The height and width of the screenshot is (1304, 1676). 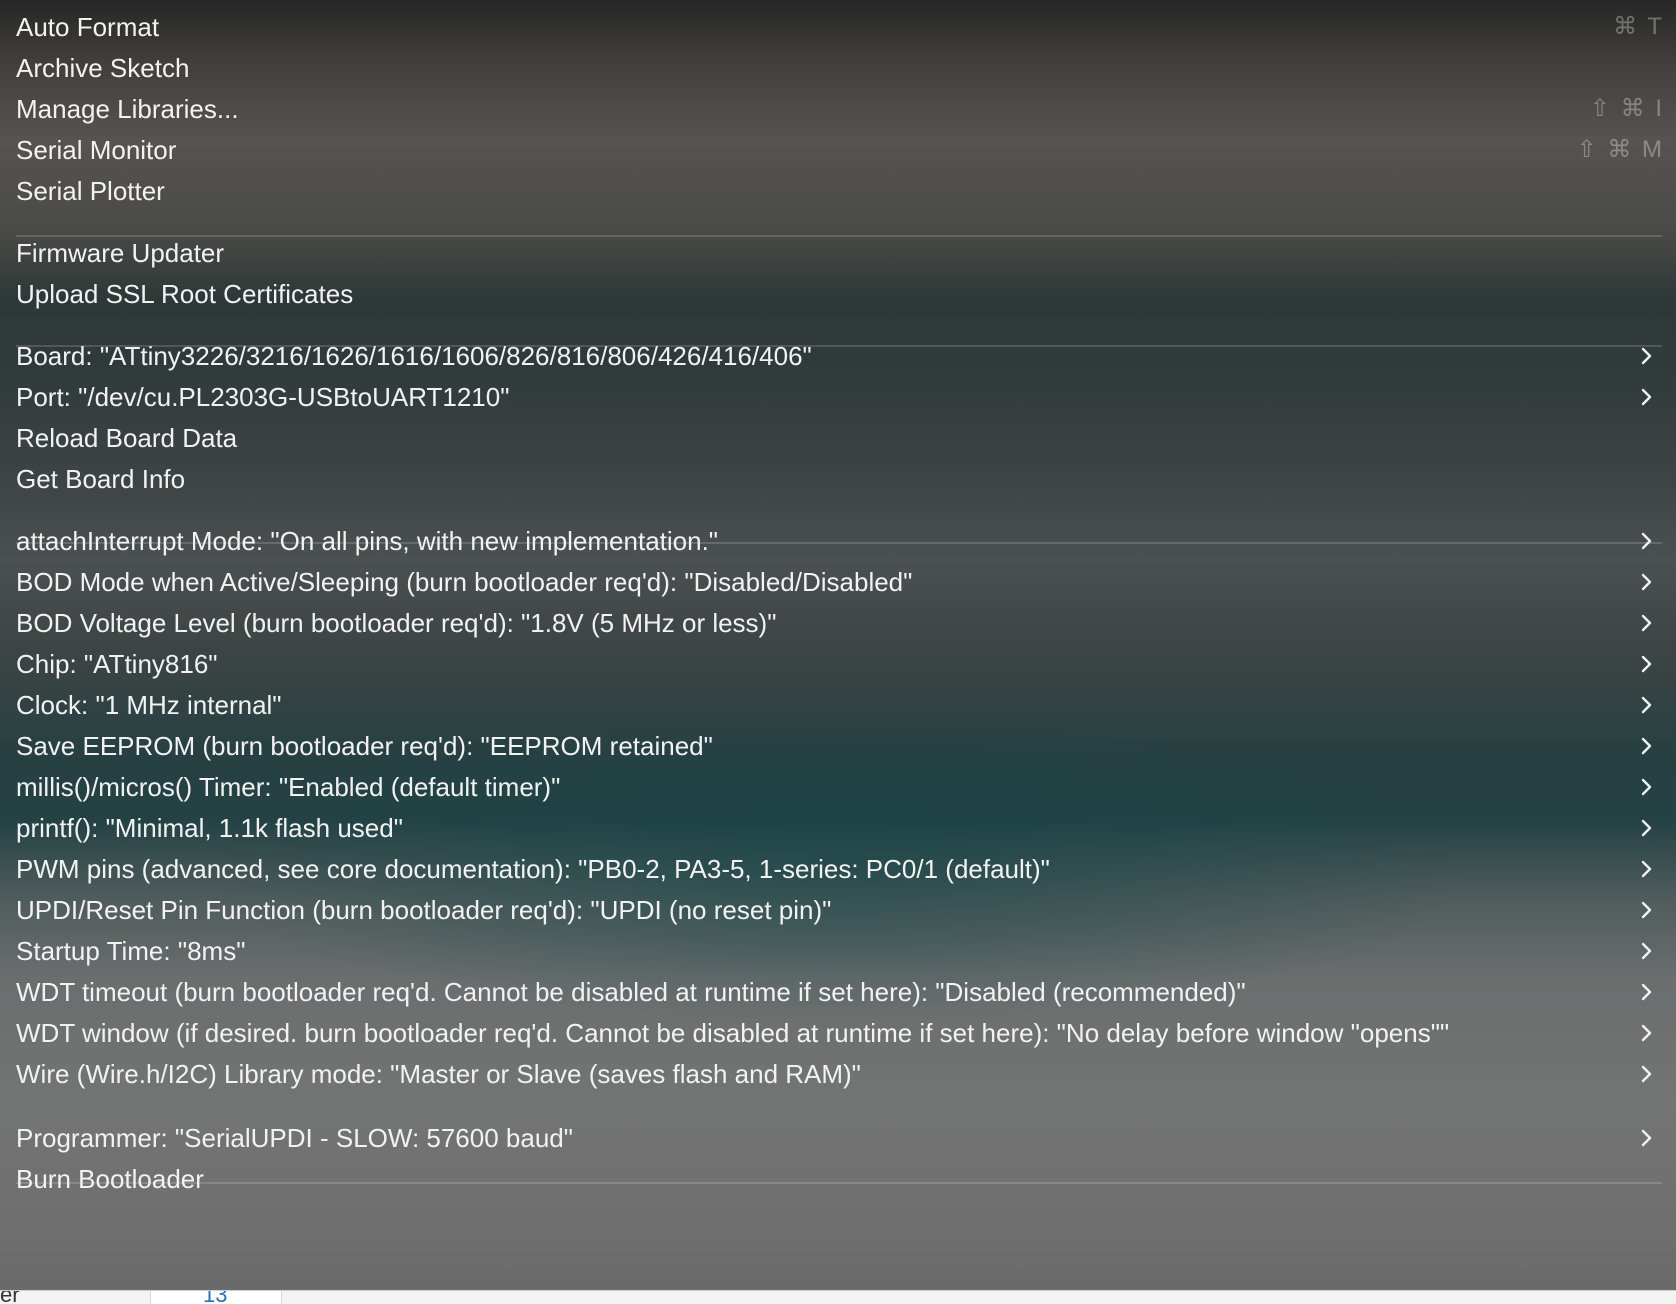 I want to click on background-editor-strip: er 13, so click(x=838, y=1297).